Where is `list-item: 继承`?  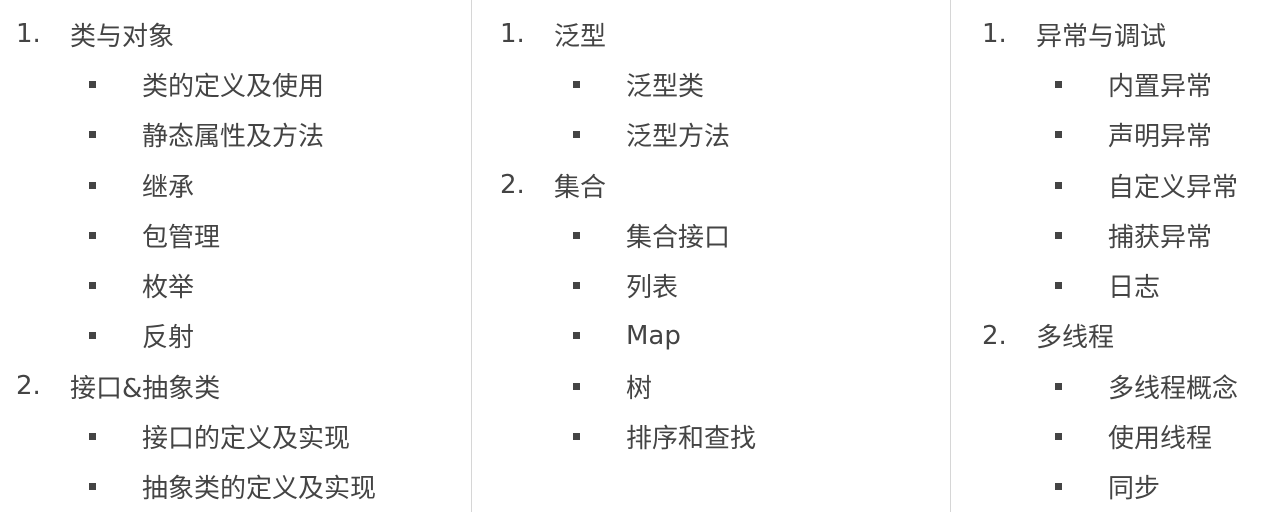
list-item: 继承 is located at coordinates (235, 185).